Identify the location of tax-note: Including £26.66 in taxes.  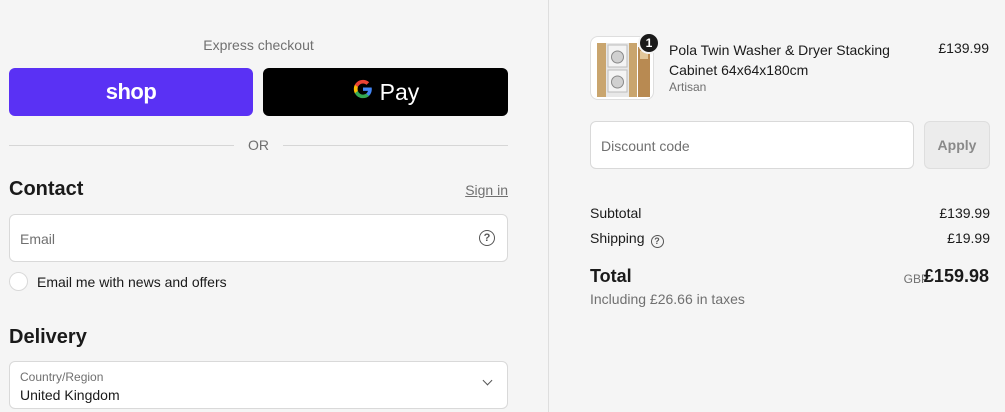
(667, 299).